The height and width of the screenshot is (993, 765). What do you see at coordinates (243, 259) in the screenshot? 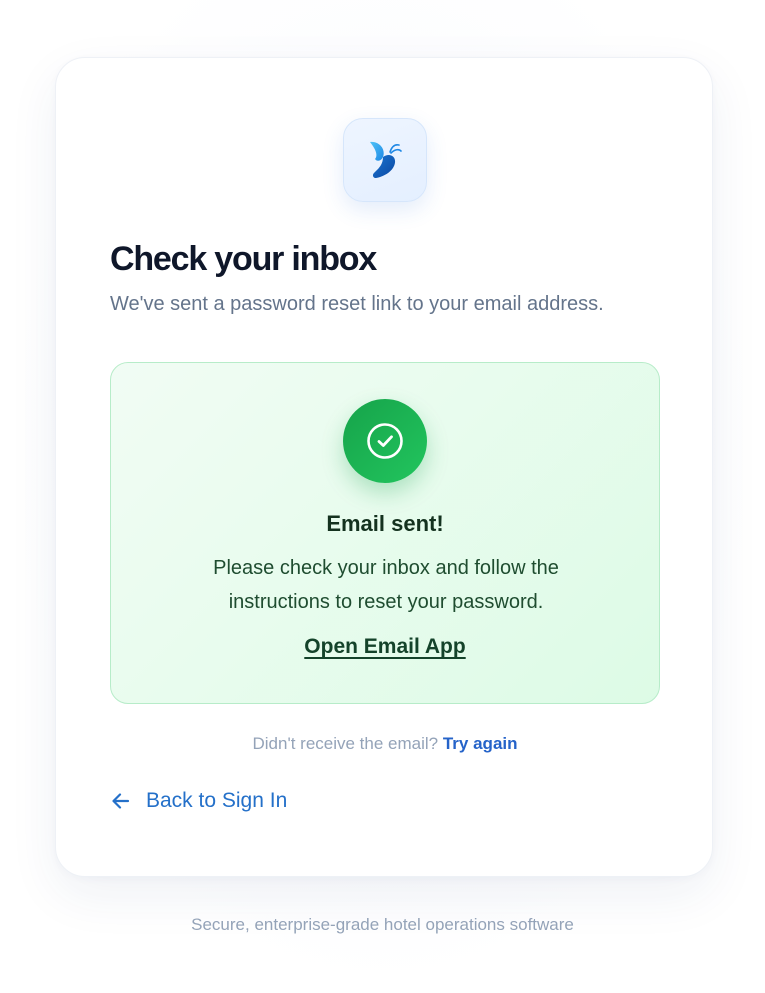
I see `page-title: Check your inbox` at bounding box center [243, 259].